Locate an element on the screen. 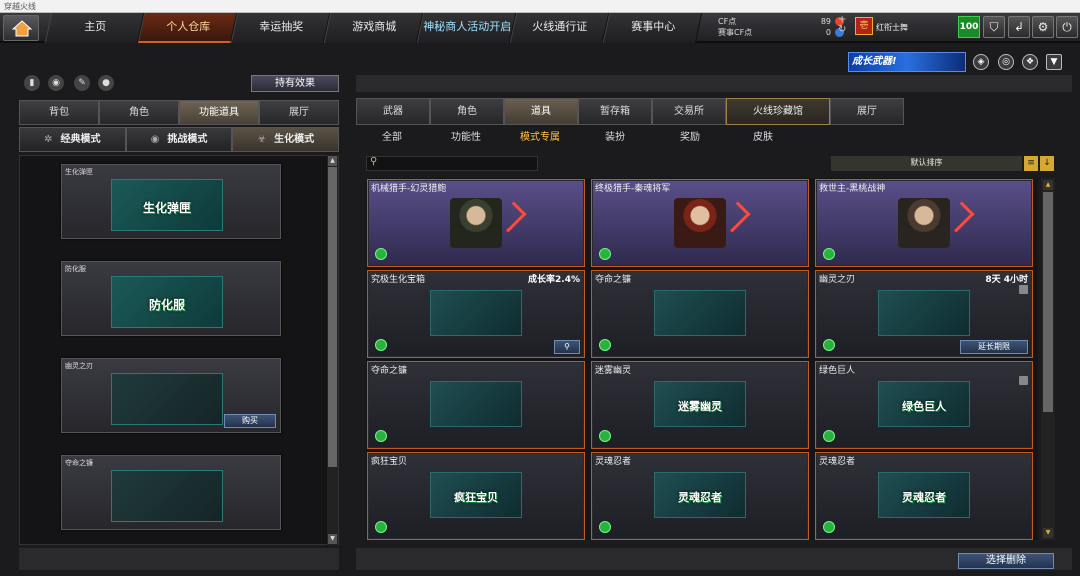 This screenshot has width=1080, height=576. left-mode-tabs: ✲ 经典模式 ◉ 挑战模式 ☣ 生化模式 is located at coordinates (179, 139).